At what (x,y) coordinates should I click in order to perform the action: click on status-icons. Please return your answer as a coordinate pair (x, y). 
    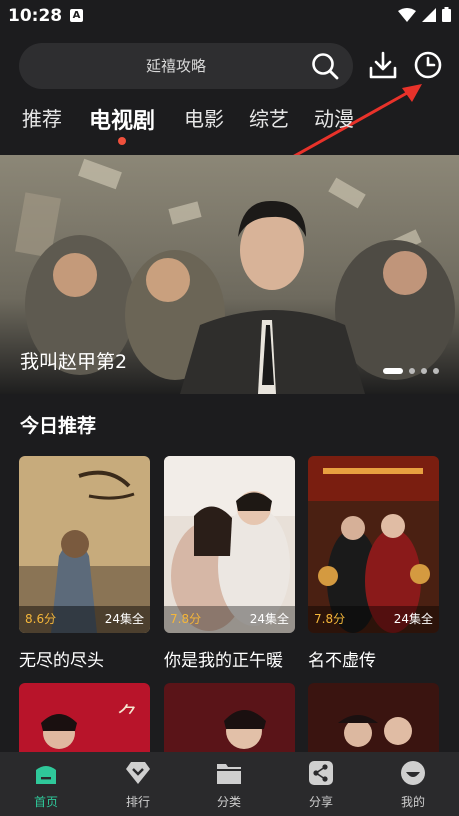
    Looking at the image, I should click on (424, 14).